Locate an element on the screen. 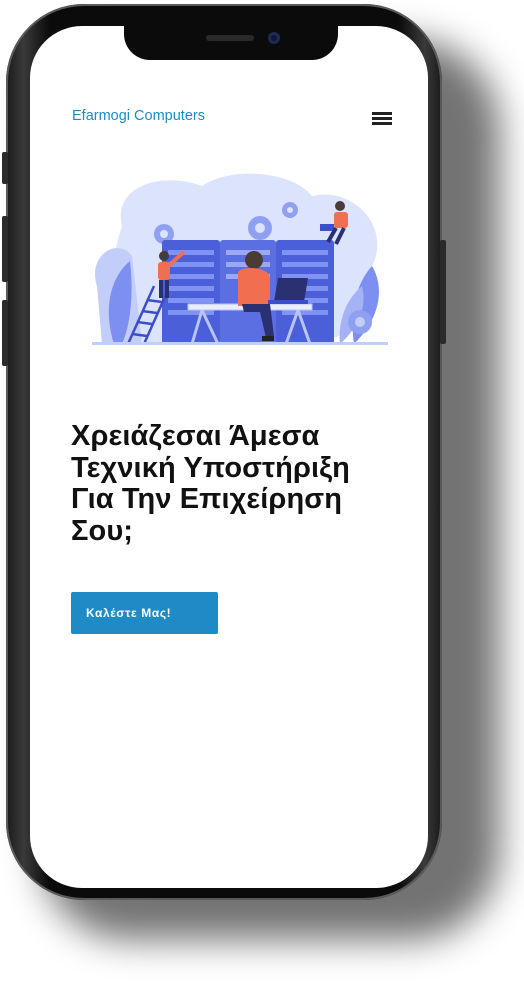 This screenshot has height=988, width=524. front-camera-icon is located at coordinates (274, 38).